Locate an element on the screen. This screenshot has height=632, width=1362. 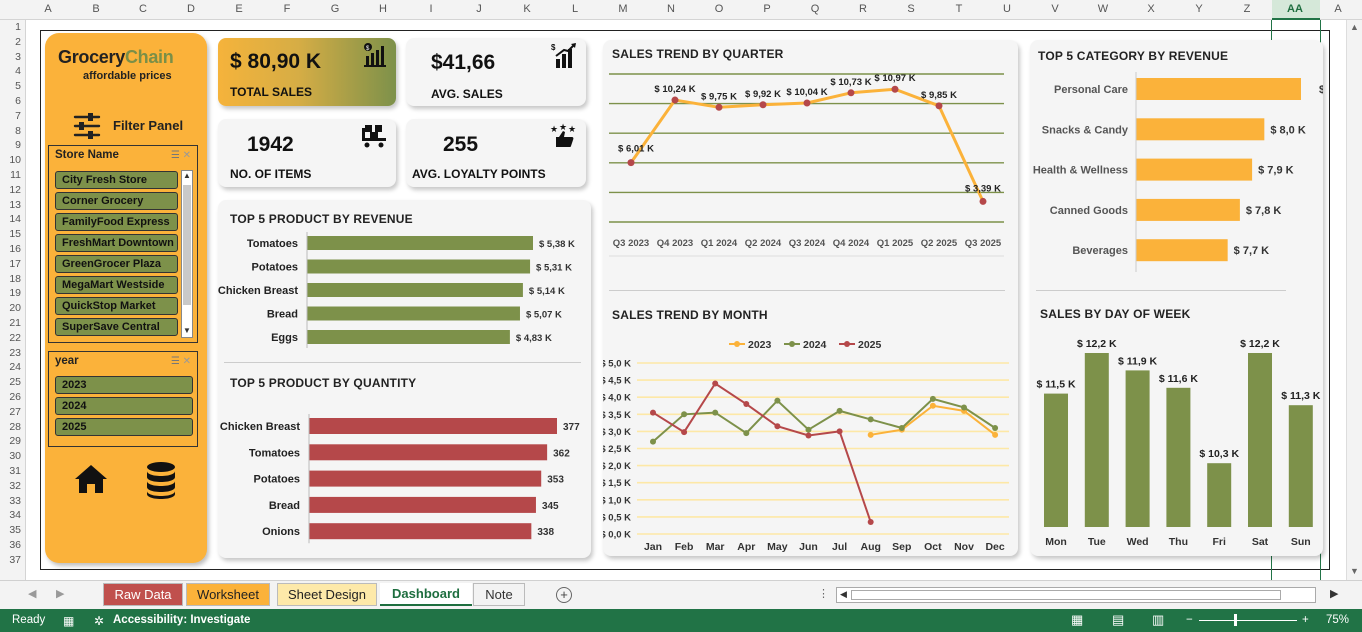
row-header-label: 22 is located at coordinates (15, 338).